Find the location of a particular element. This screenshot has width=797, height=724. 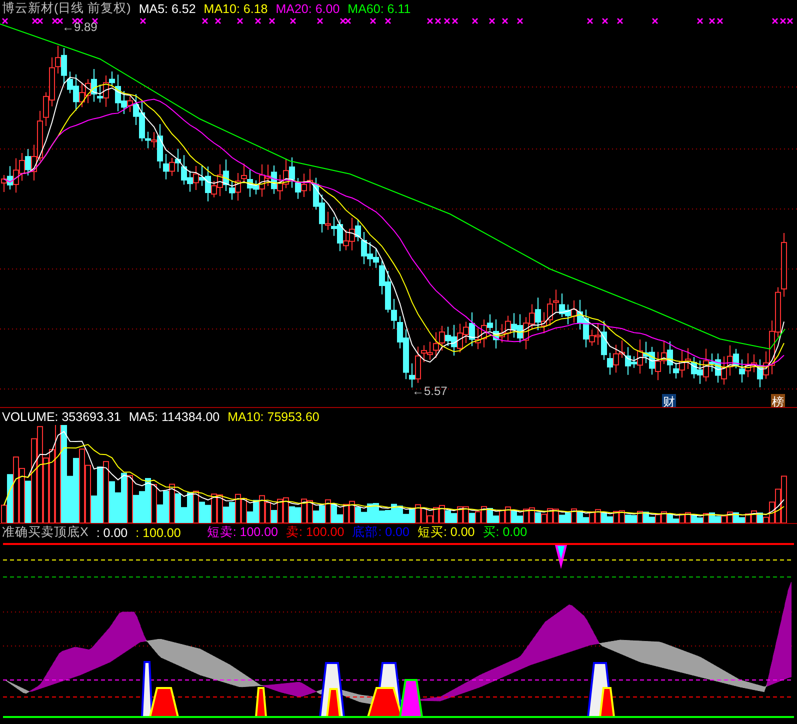

indicator-label: MA60: 6.11 is located at coordinates (379, 9).